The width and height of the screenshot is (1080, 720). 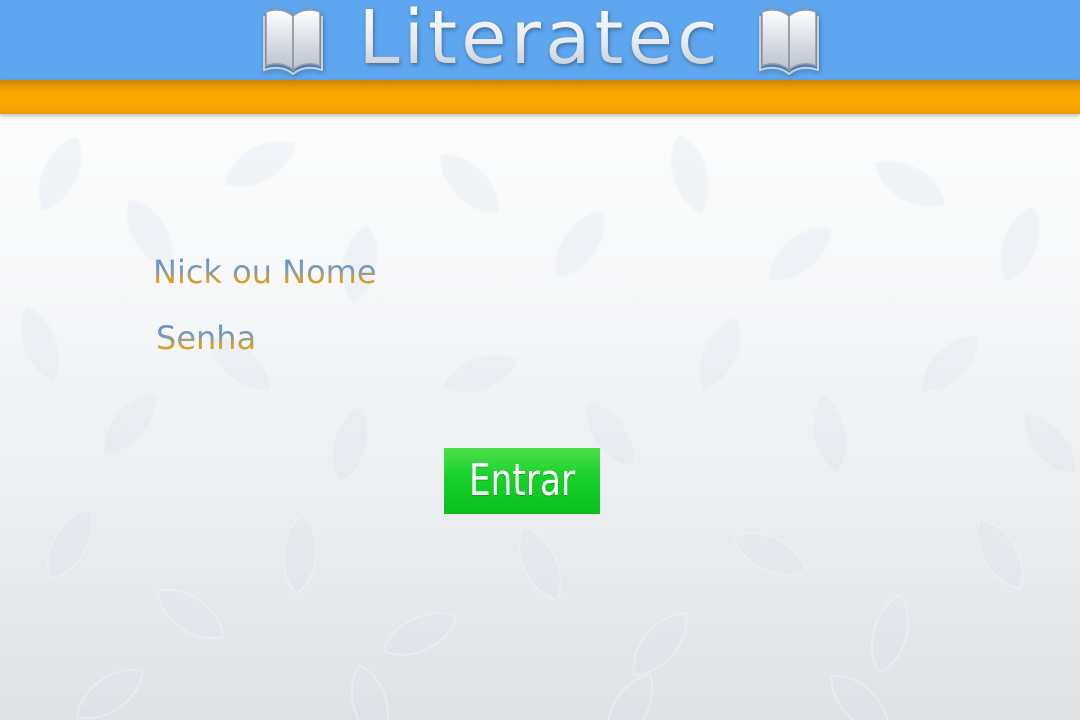 What do you see at coordinates (265, 272) in the screenshot?
I see `nick-label: Nick ou Nome` at bounding box center [265, 272].